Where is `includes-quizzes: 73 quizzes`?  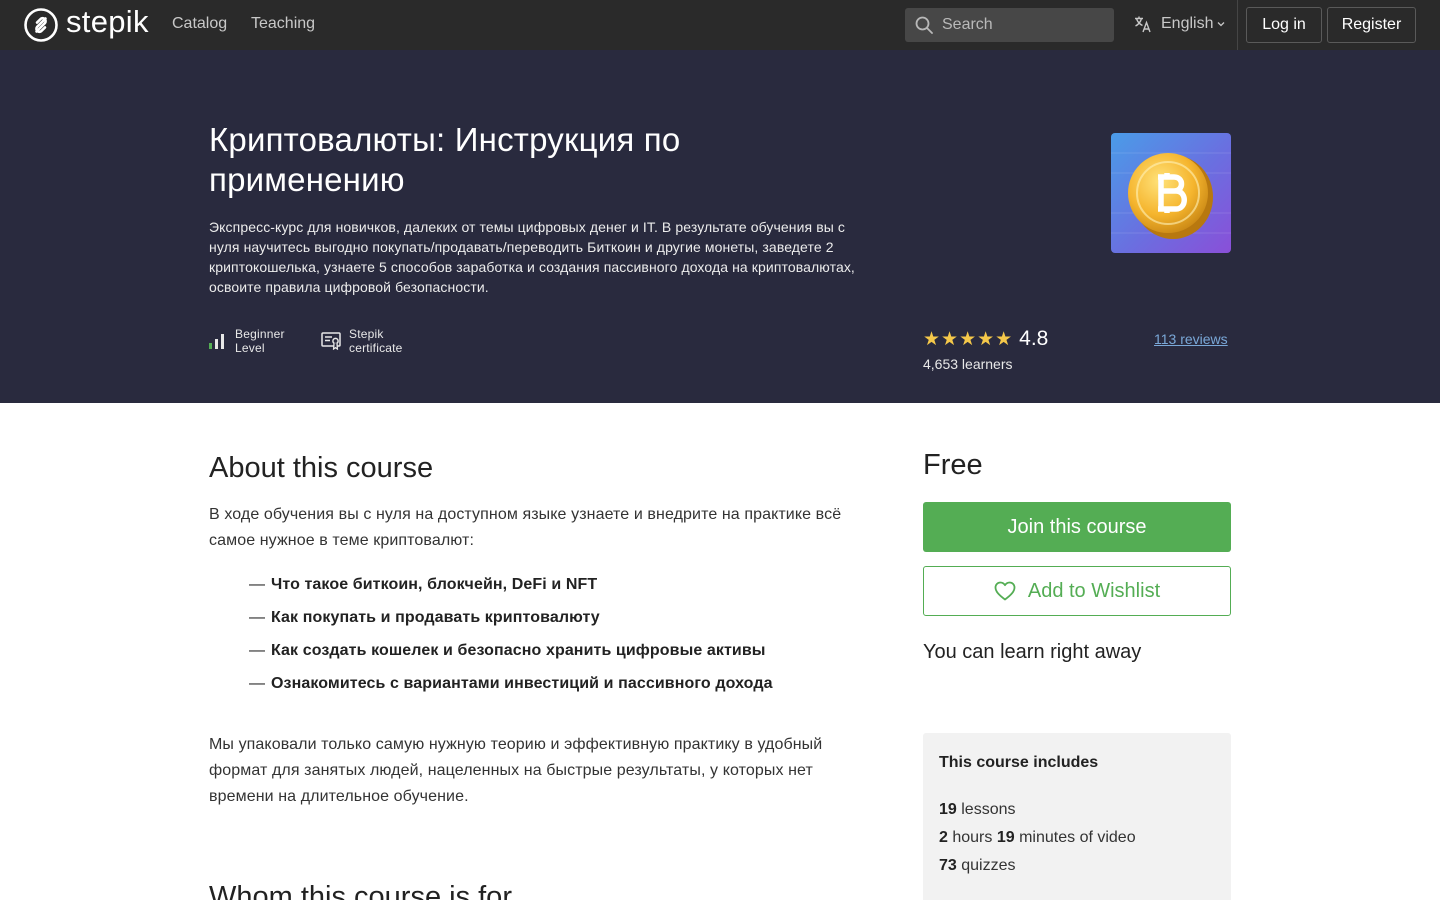
includes-quizzes: 73 quizzes is located at coordinates (977, 866).